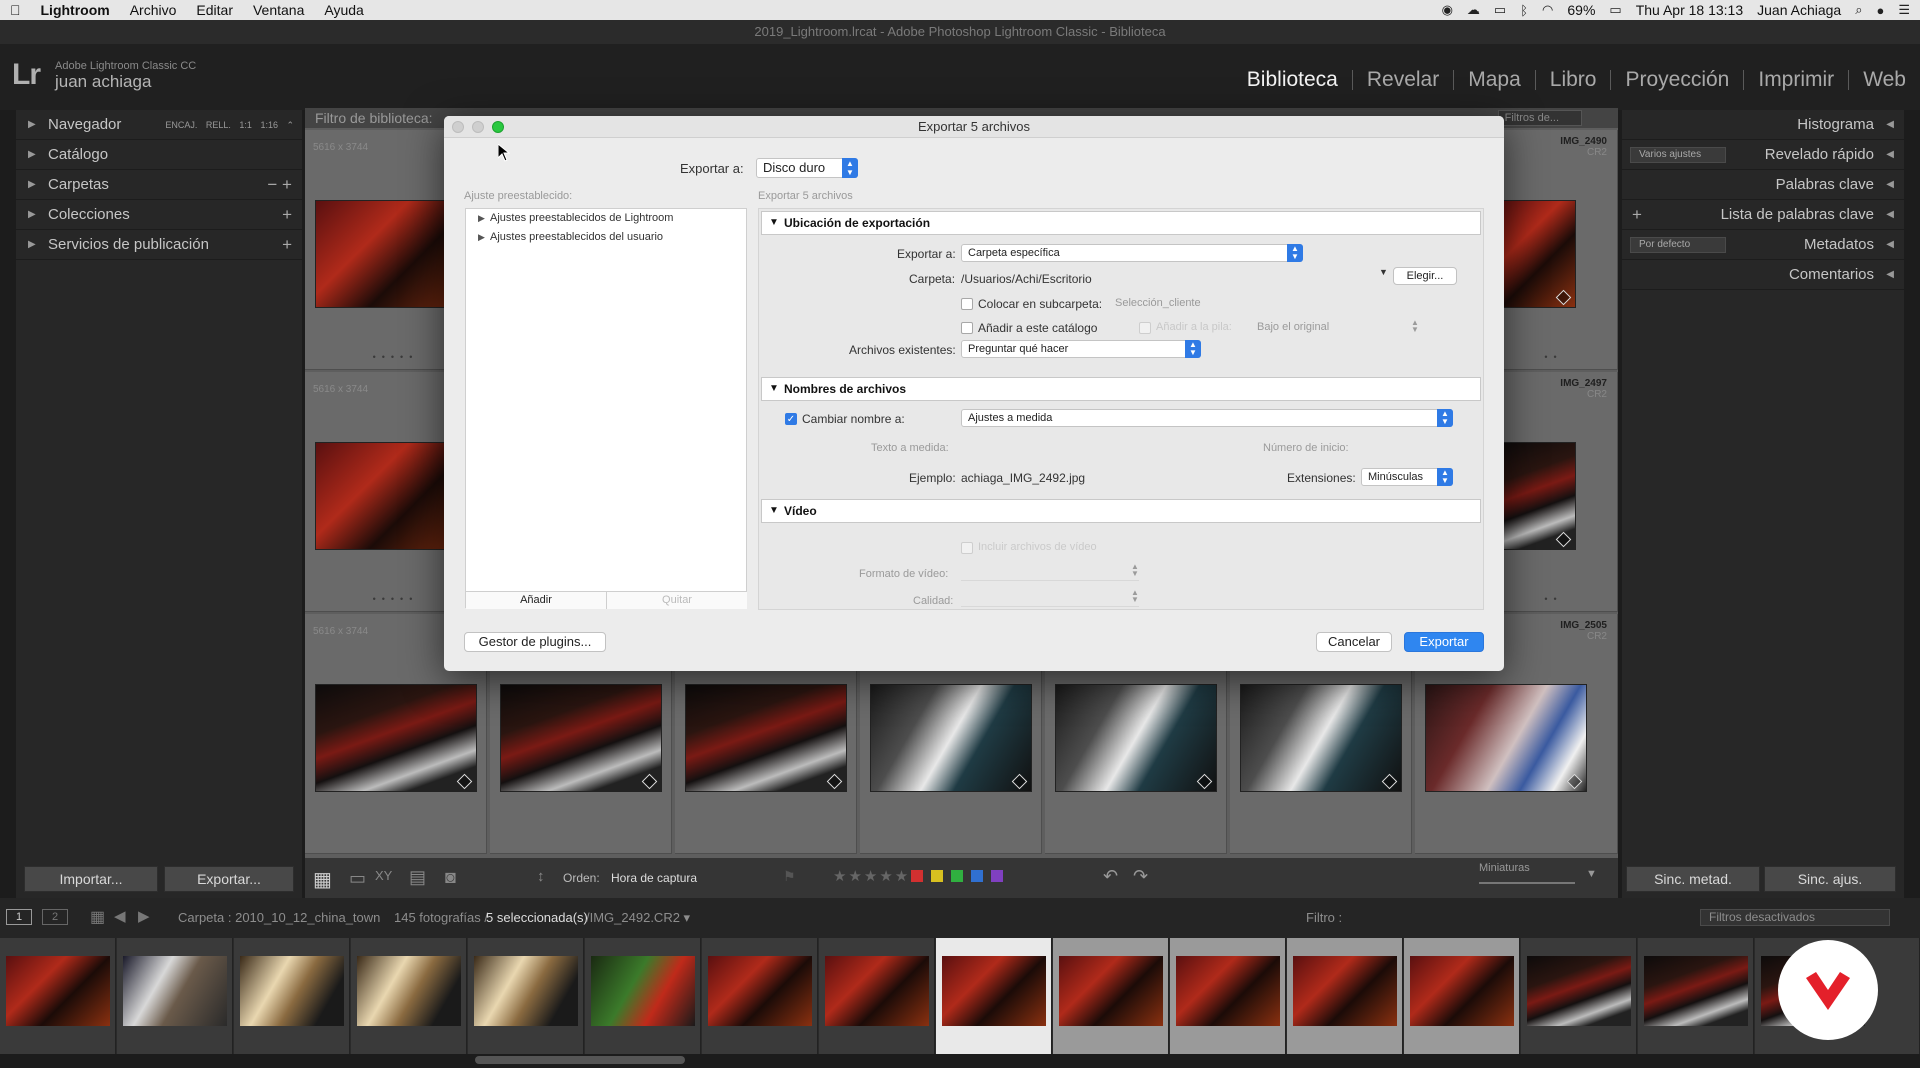 This screenshot has width=1920, height=1068. I want to click on panel-catalogo: ▶ Catálogo, so click(159, 155).